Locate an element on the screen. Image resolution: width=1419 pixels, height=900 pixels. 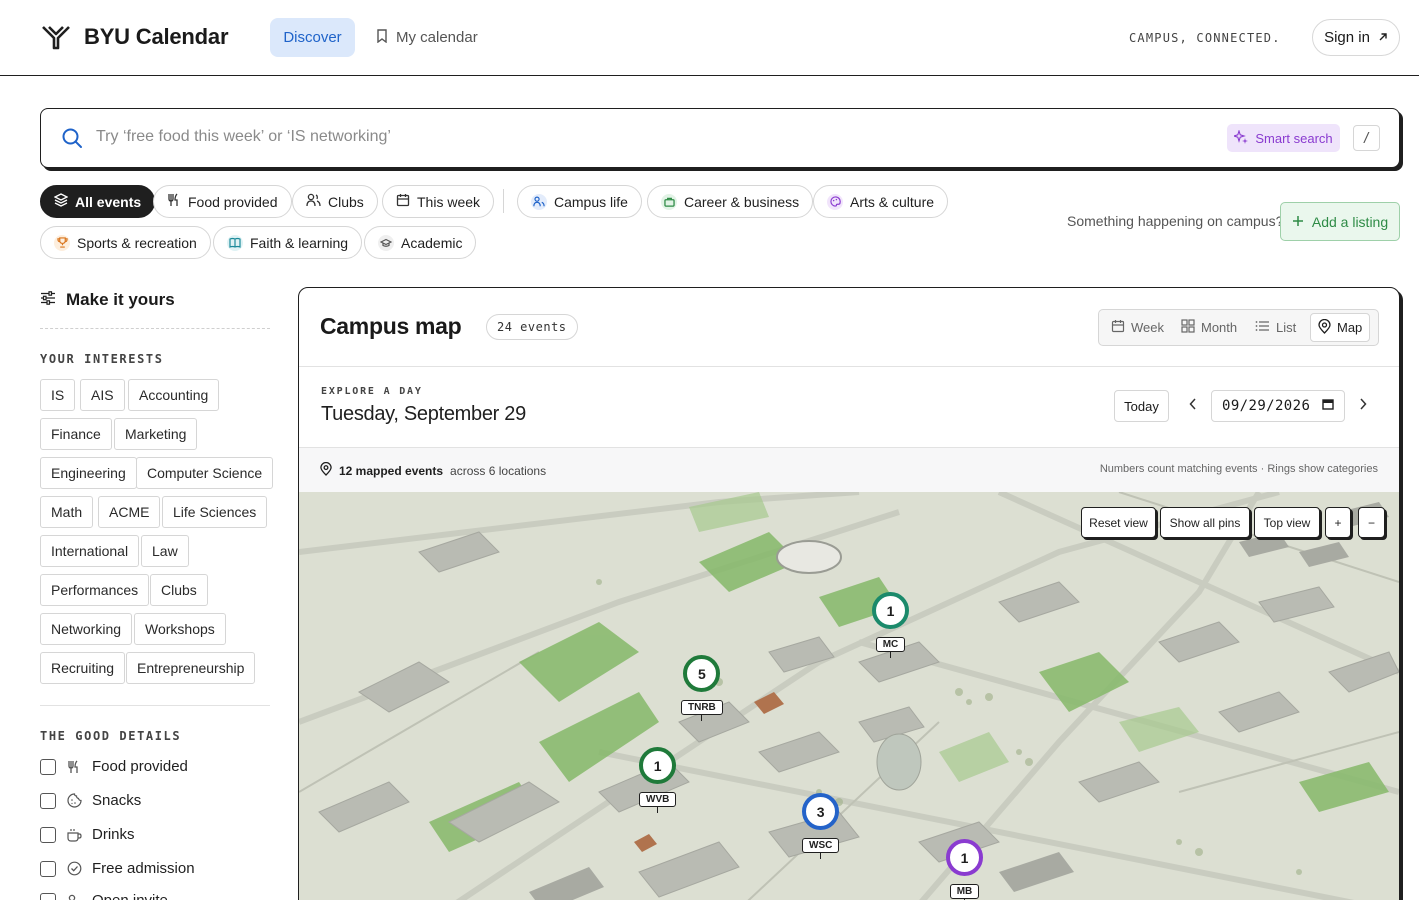
filter-label: Academic is located at coordinates (432, 242).